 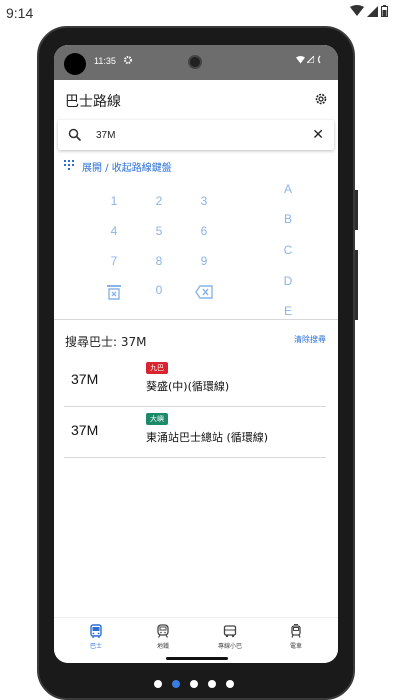 What do you see at coordinates (197, 13) in the screenshot?
I see `outer-status-bar: 9:14` at bounding box center [197, 13].